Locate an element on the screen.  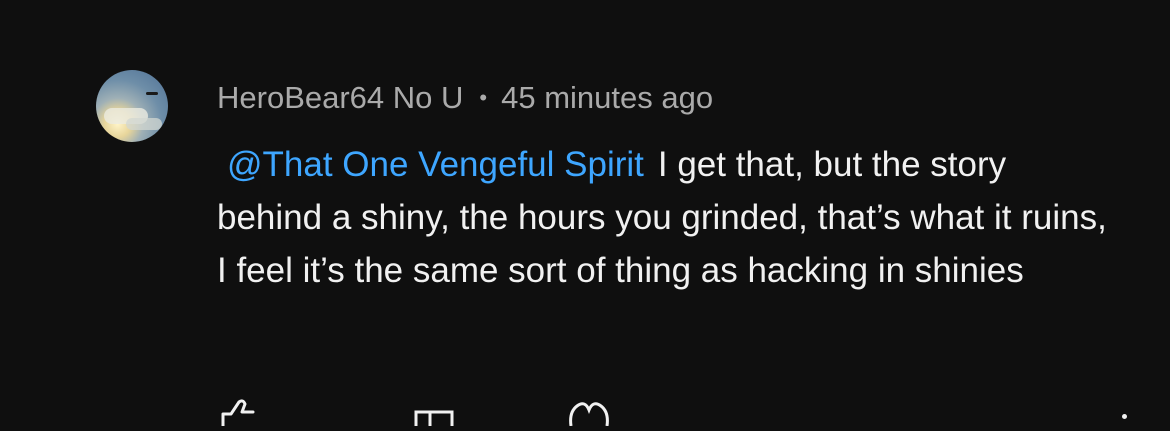
avatar-cloud is located at coordinates (144, 124).